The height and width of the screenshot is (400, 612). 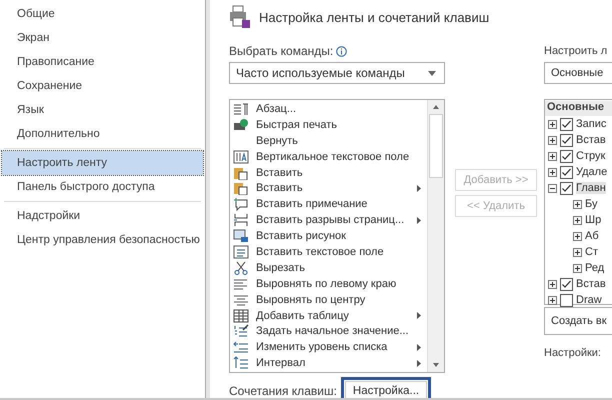 What do you see at coordinates (374, 17) in the screenshot?
I see `section-title: Настройка ленты и сочетаний клавиш` at bounding box center [374, 17].